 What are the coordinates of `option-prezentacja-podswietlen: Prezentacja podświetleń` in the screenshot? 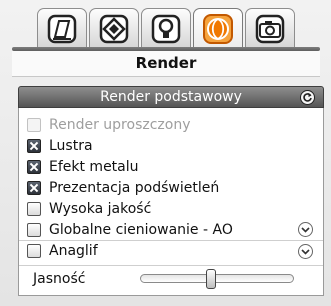 It's located at (171, 187).